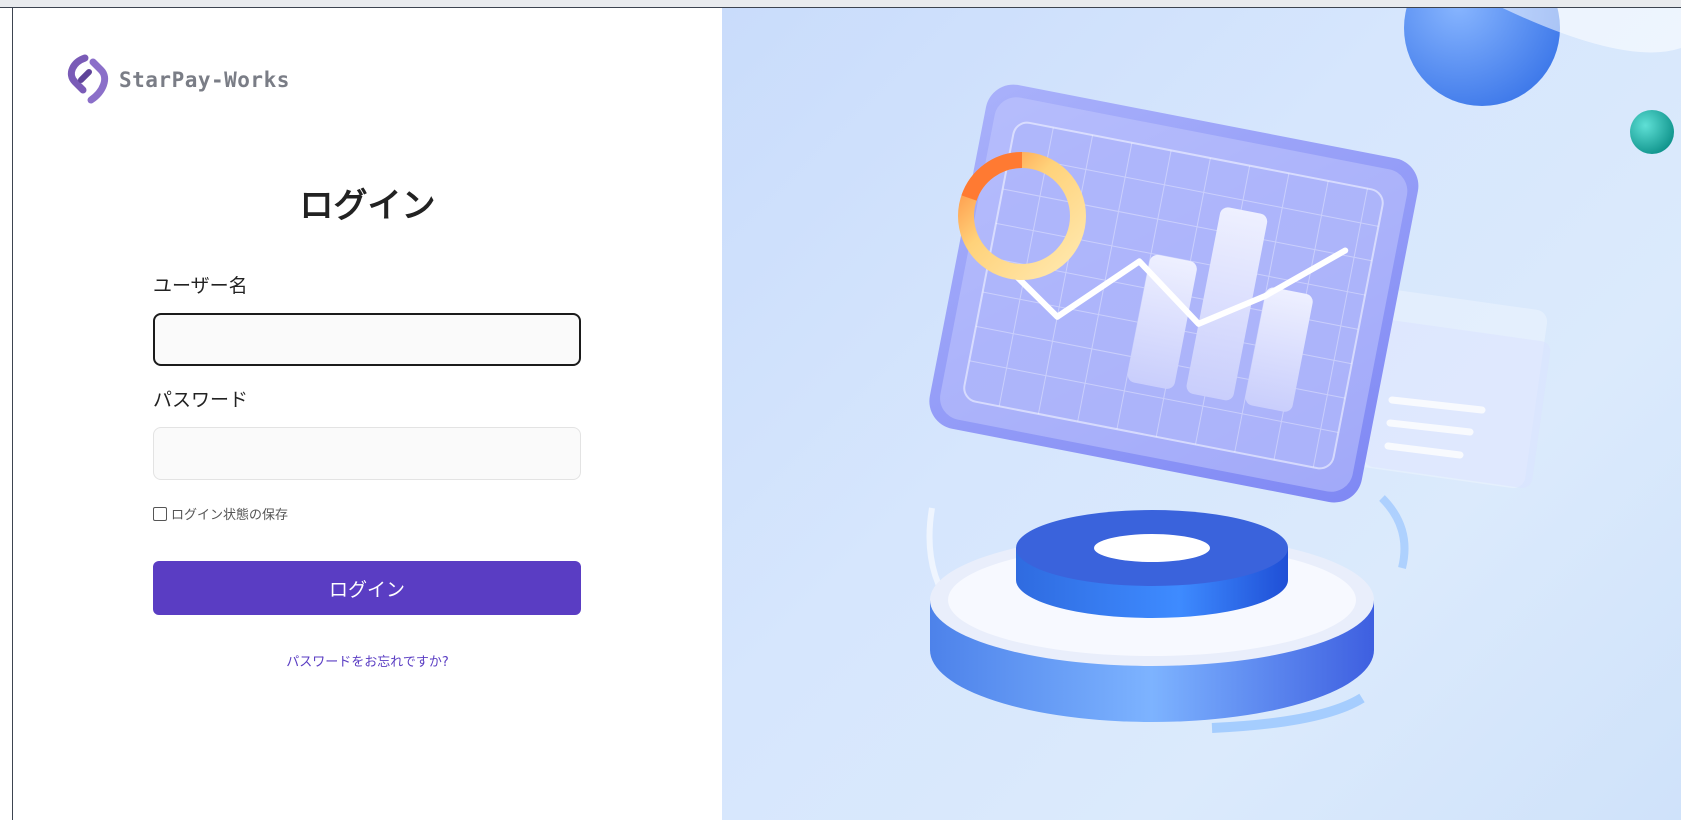 This screenshot has width=1681, height=820. I want to click on username-input, so click(367, 339).